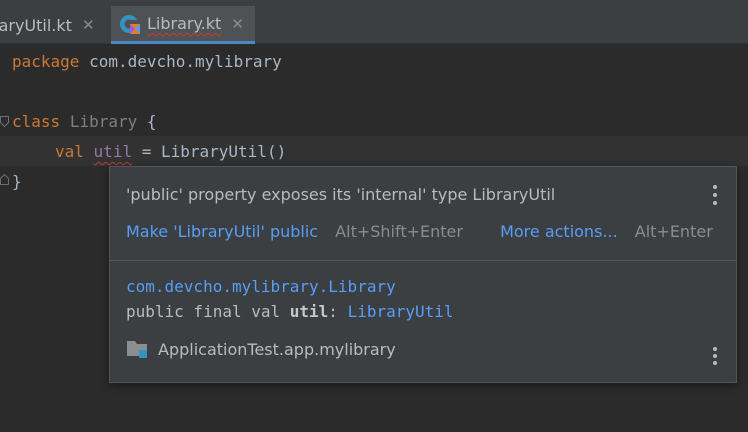  I want to click on module-folder-icon, so click(137, 349).